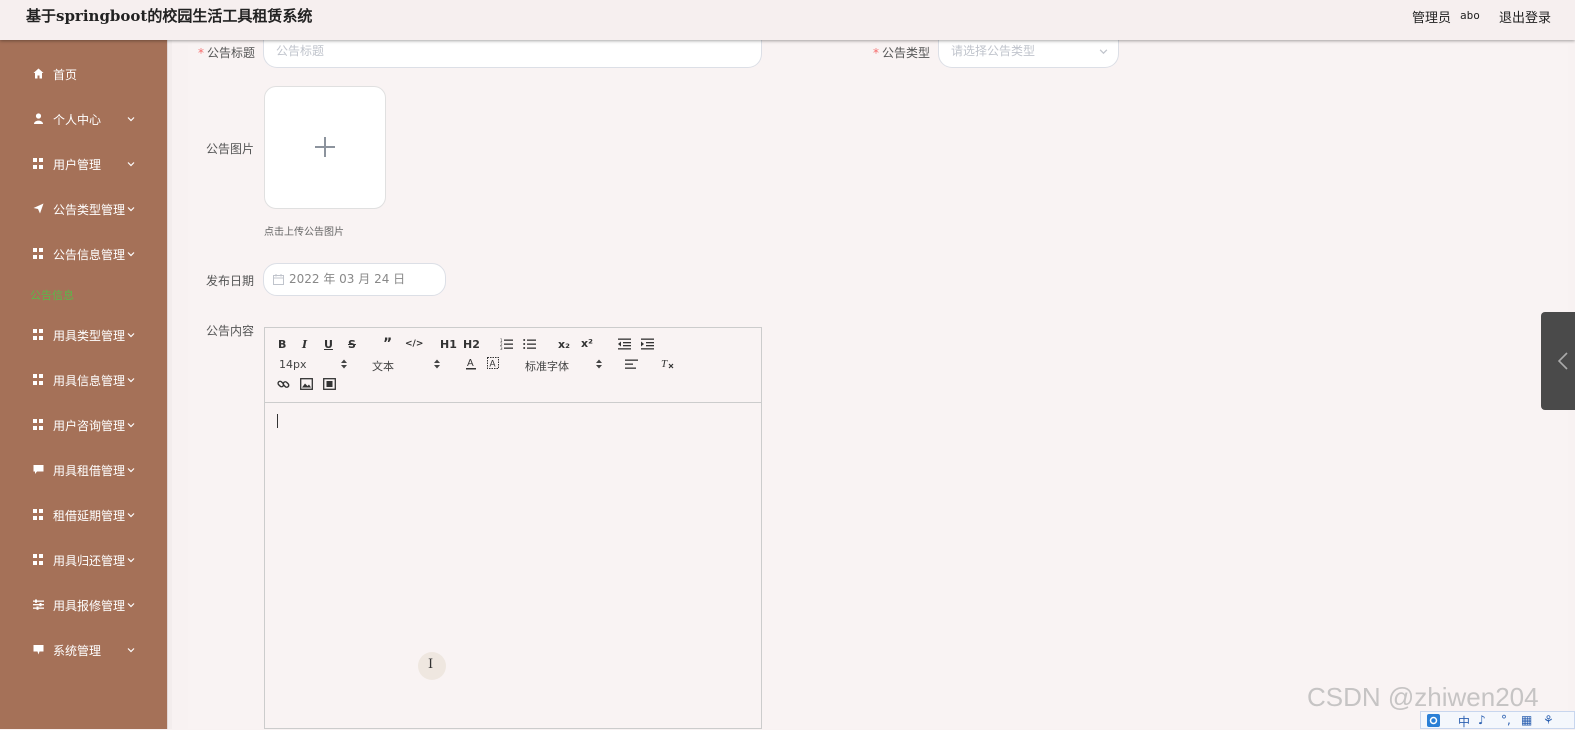  Describe the element at coordinates (1525, 16) in the screenshot. I see `logout-button: 退出登录` at that location.